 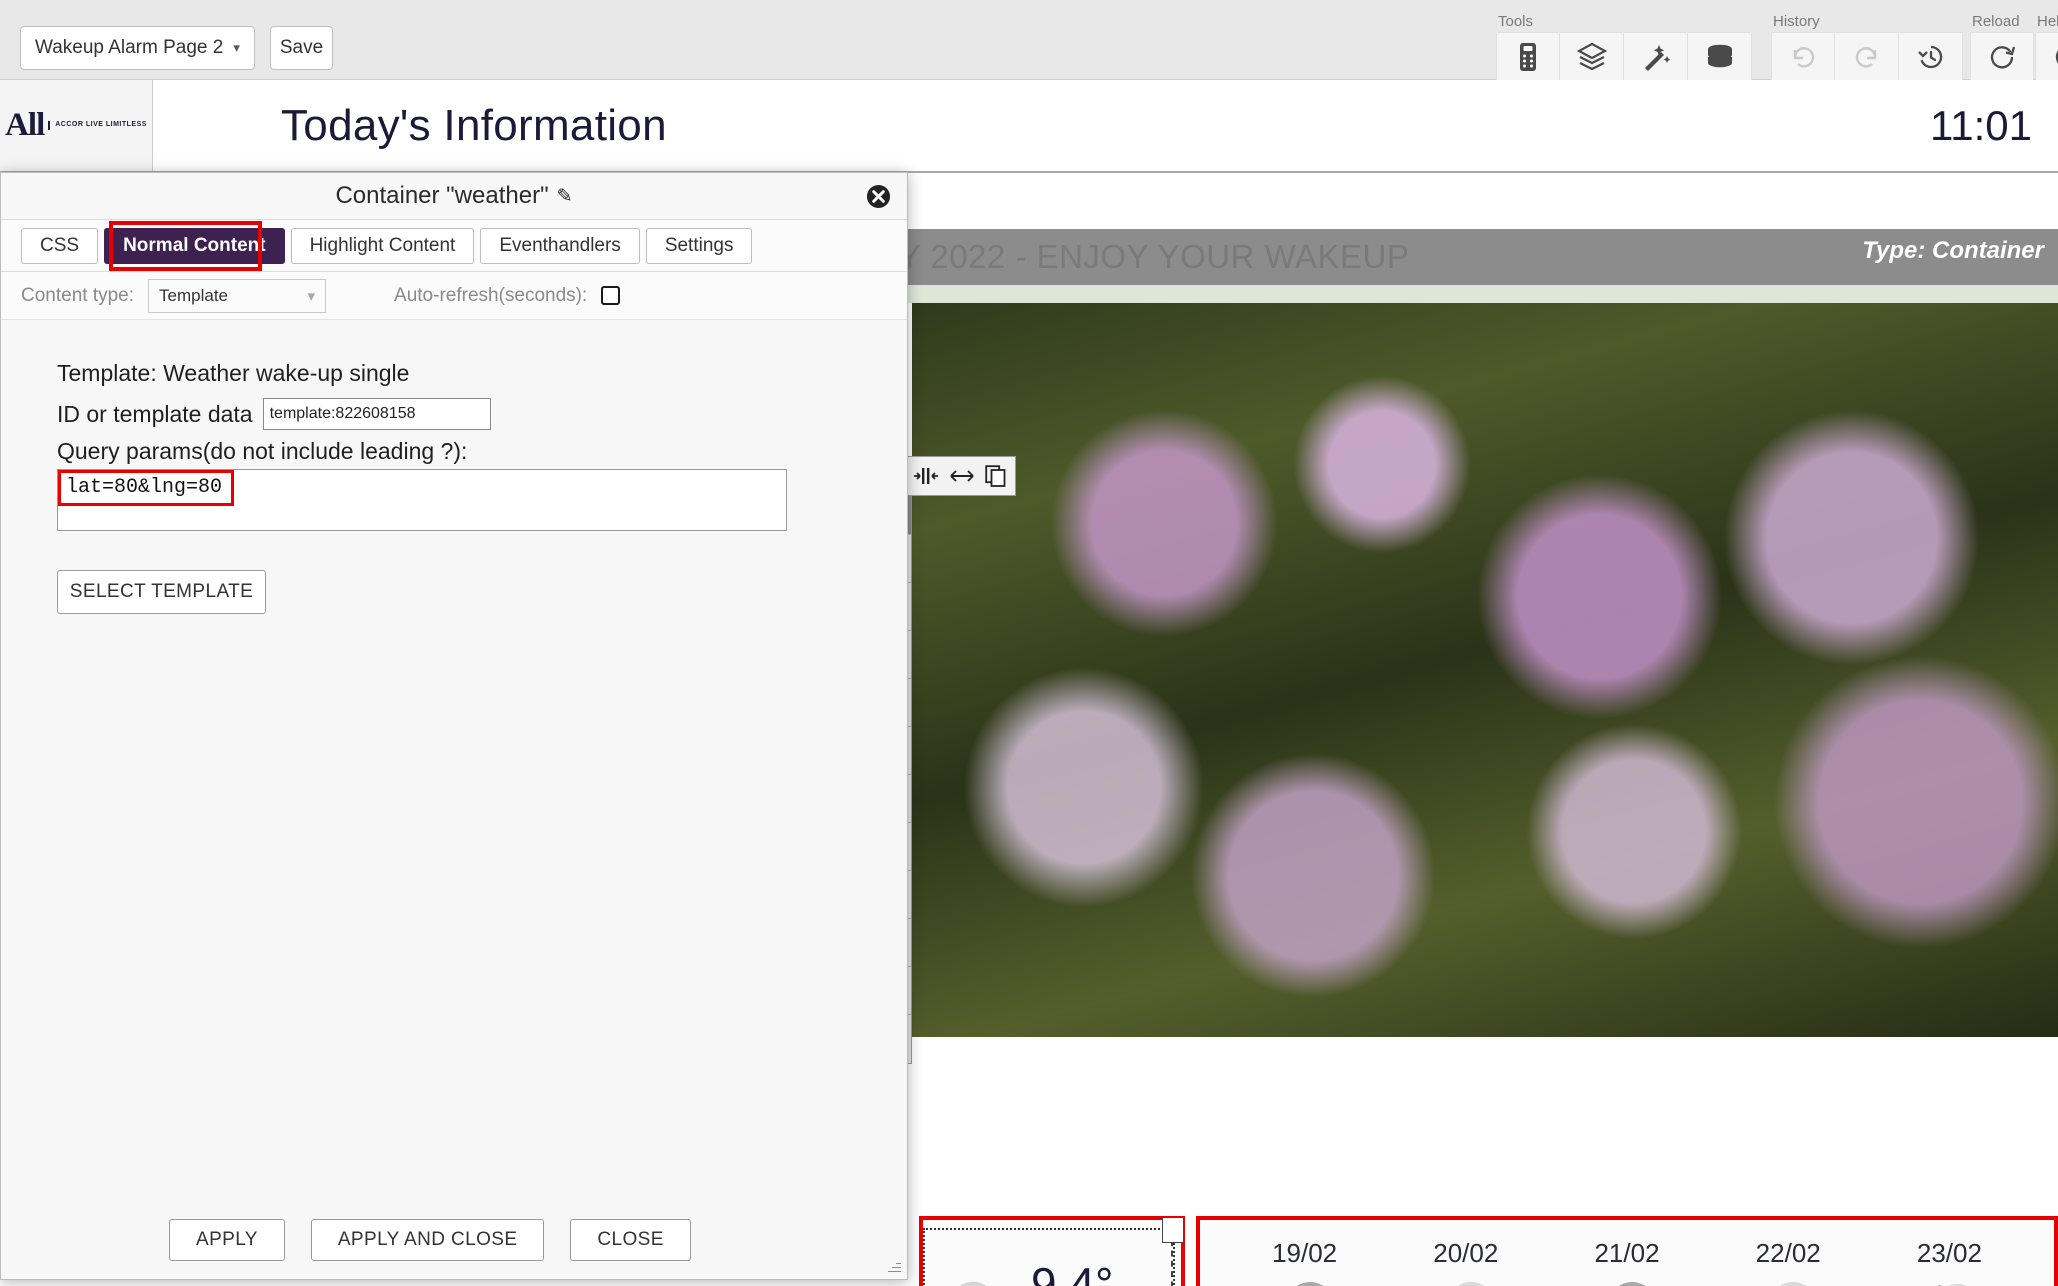 I want to click on page-title: Today's Information, so click(x=474, y=125).